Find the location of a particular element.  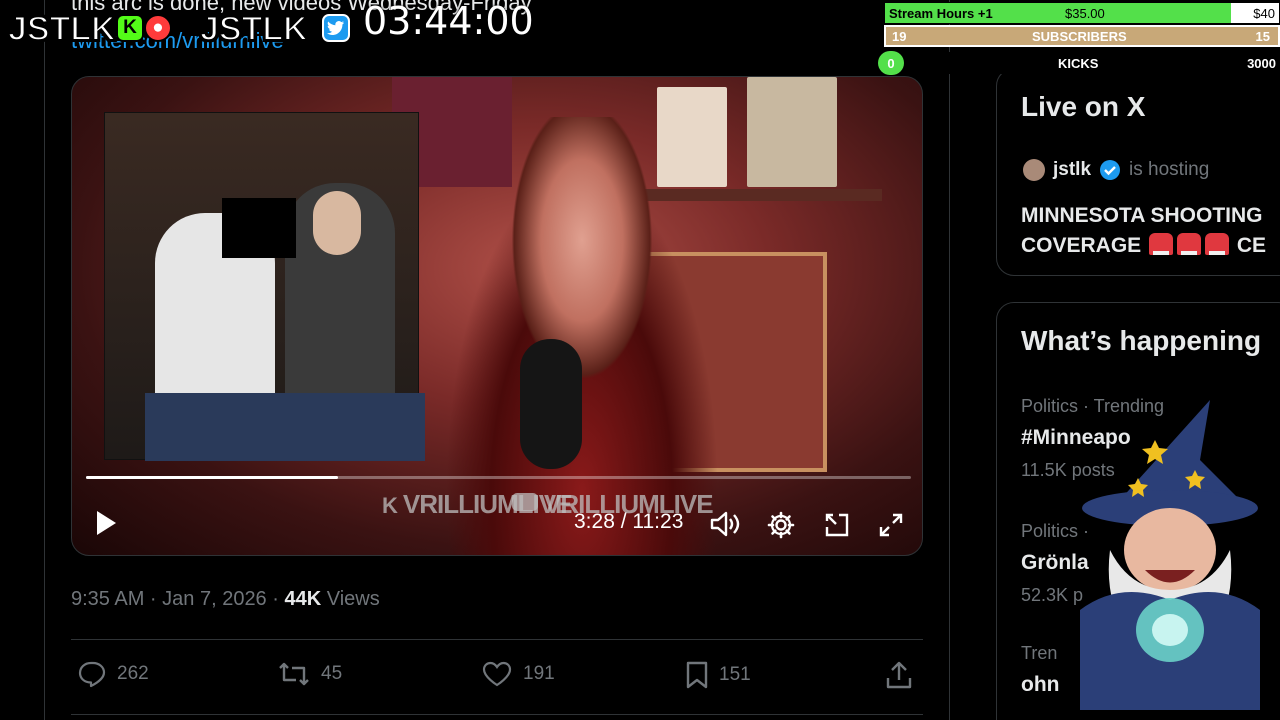

live-card-title: Live on X is located at coordinates (1083, 106).